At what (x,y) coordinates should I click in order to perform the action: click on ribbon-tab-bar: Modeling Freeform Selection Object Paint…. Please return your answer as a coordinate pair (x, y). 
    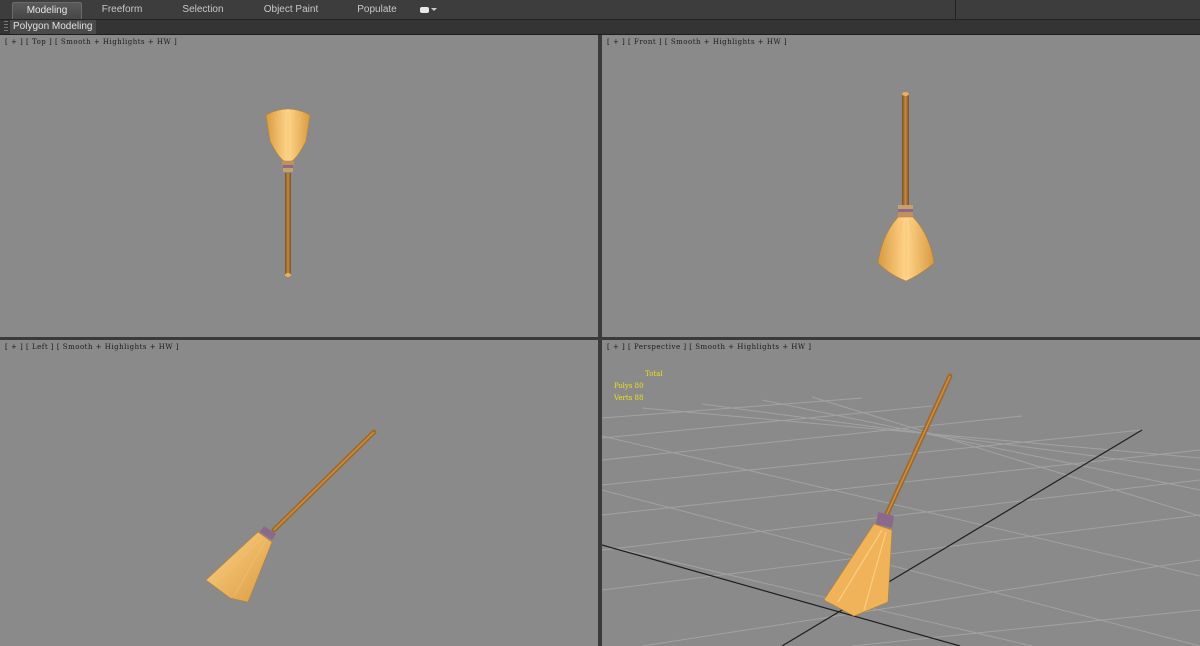
    Looking at the image, I should click on (600, 10).